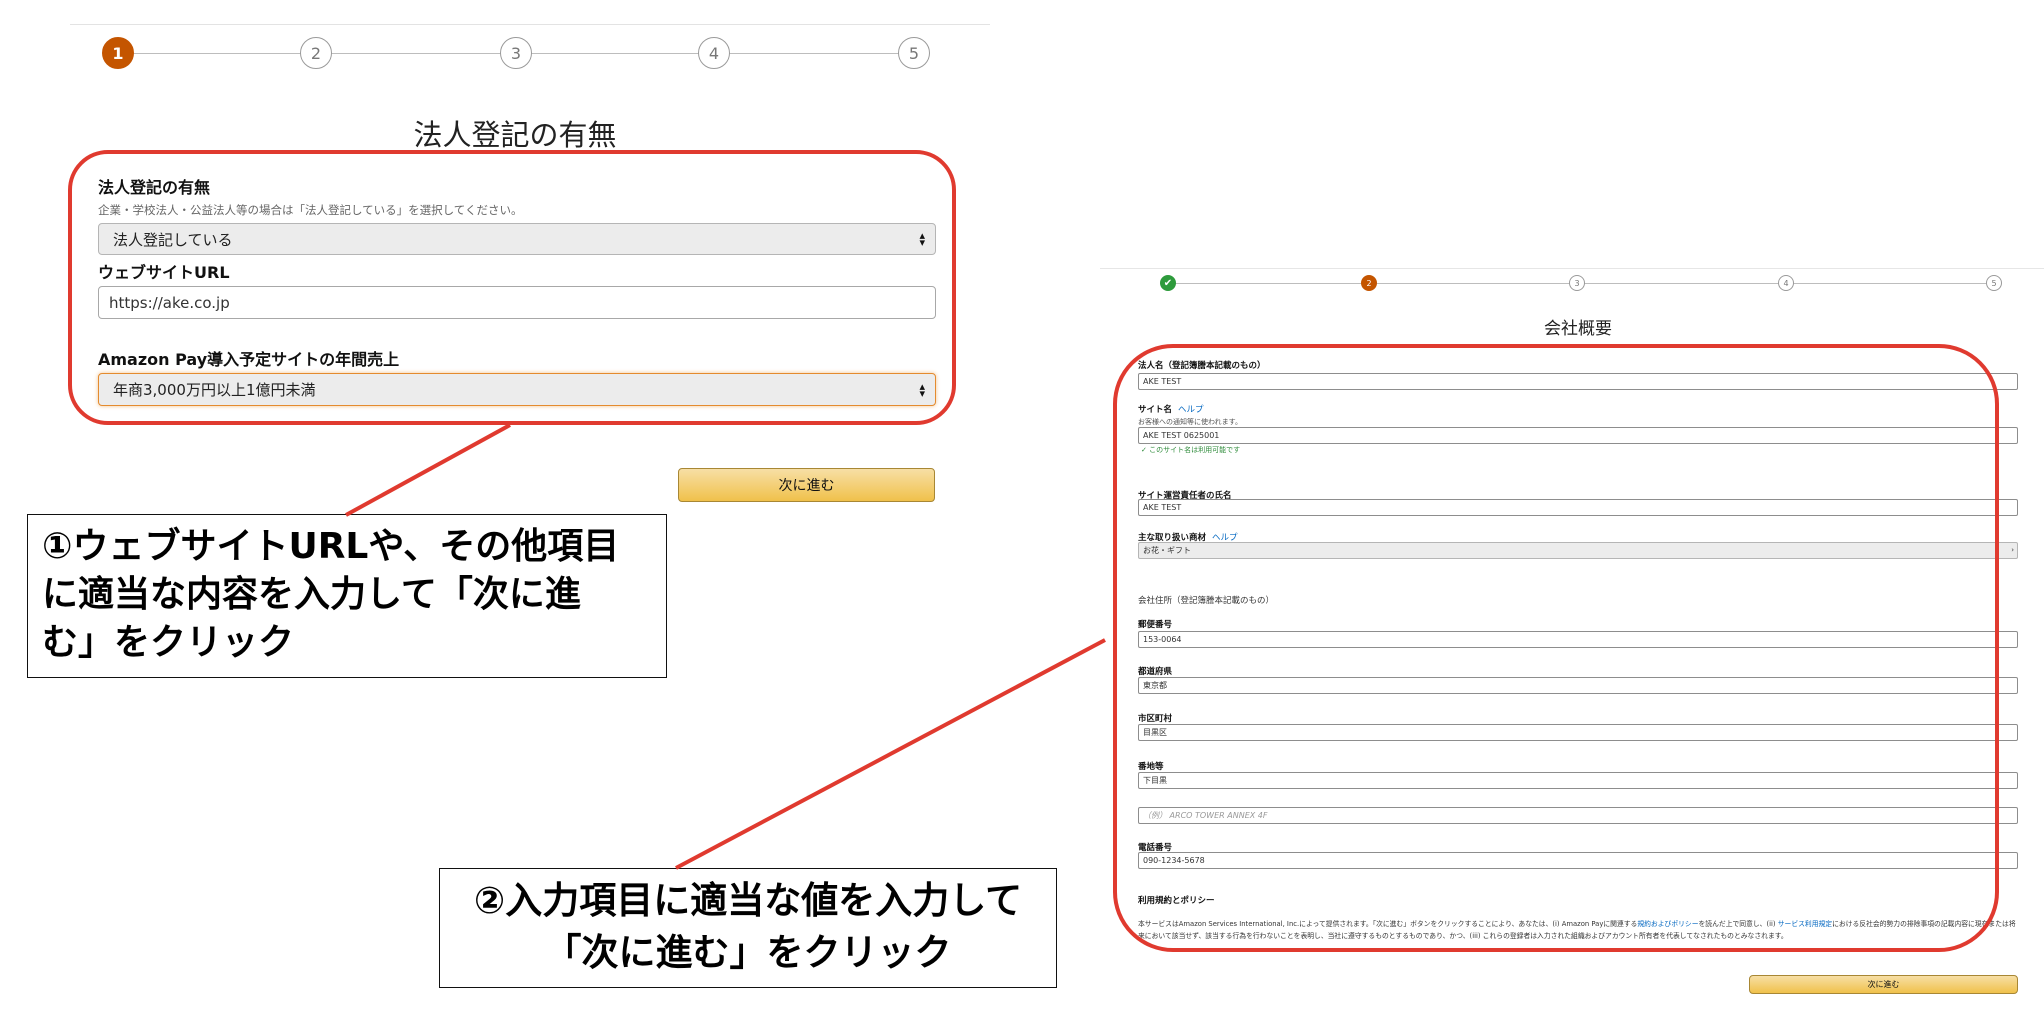  What do you see at coordinates (1572, 268) in the screenshot?
I see `right-top-divider` at bounding box center [1572, 268].